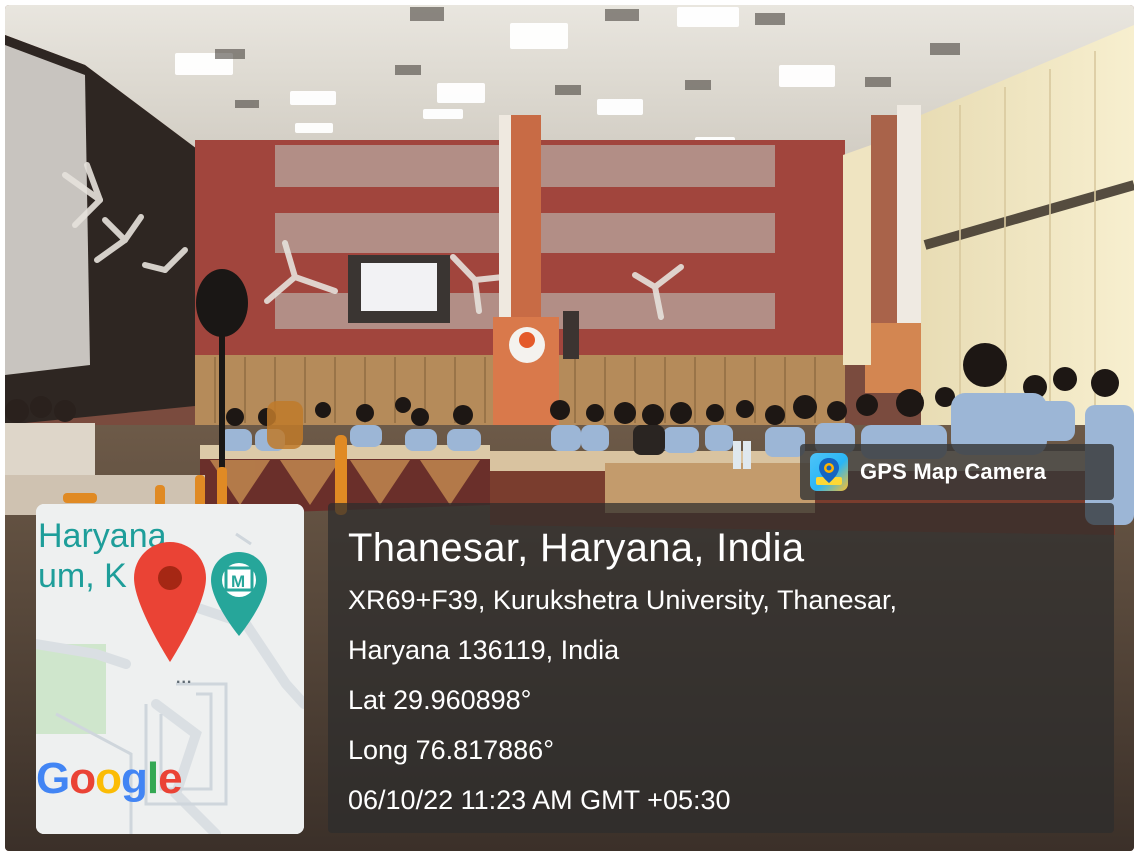 Image resolution: width=1139 pixels, height=856 pixels. Describe the element at coordinates (170, 778) in the screenshot. I see `google-logo-letter: e` at that location.